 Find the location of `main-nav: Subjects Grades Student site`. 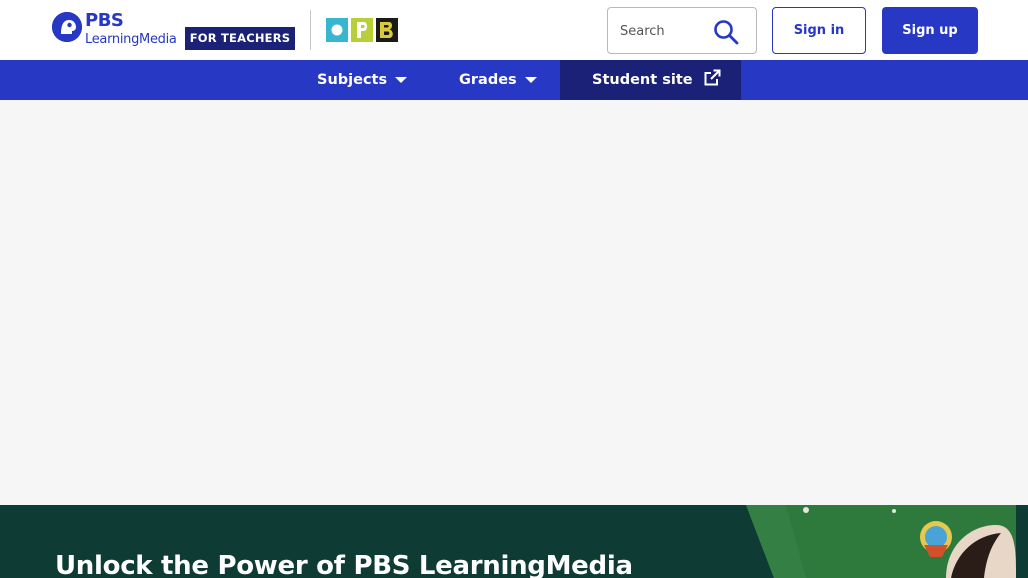

main-nav: Subjects Grades Student site is located at coordinates (514, 80).